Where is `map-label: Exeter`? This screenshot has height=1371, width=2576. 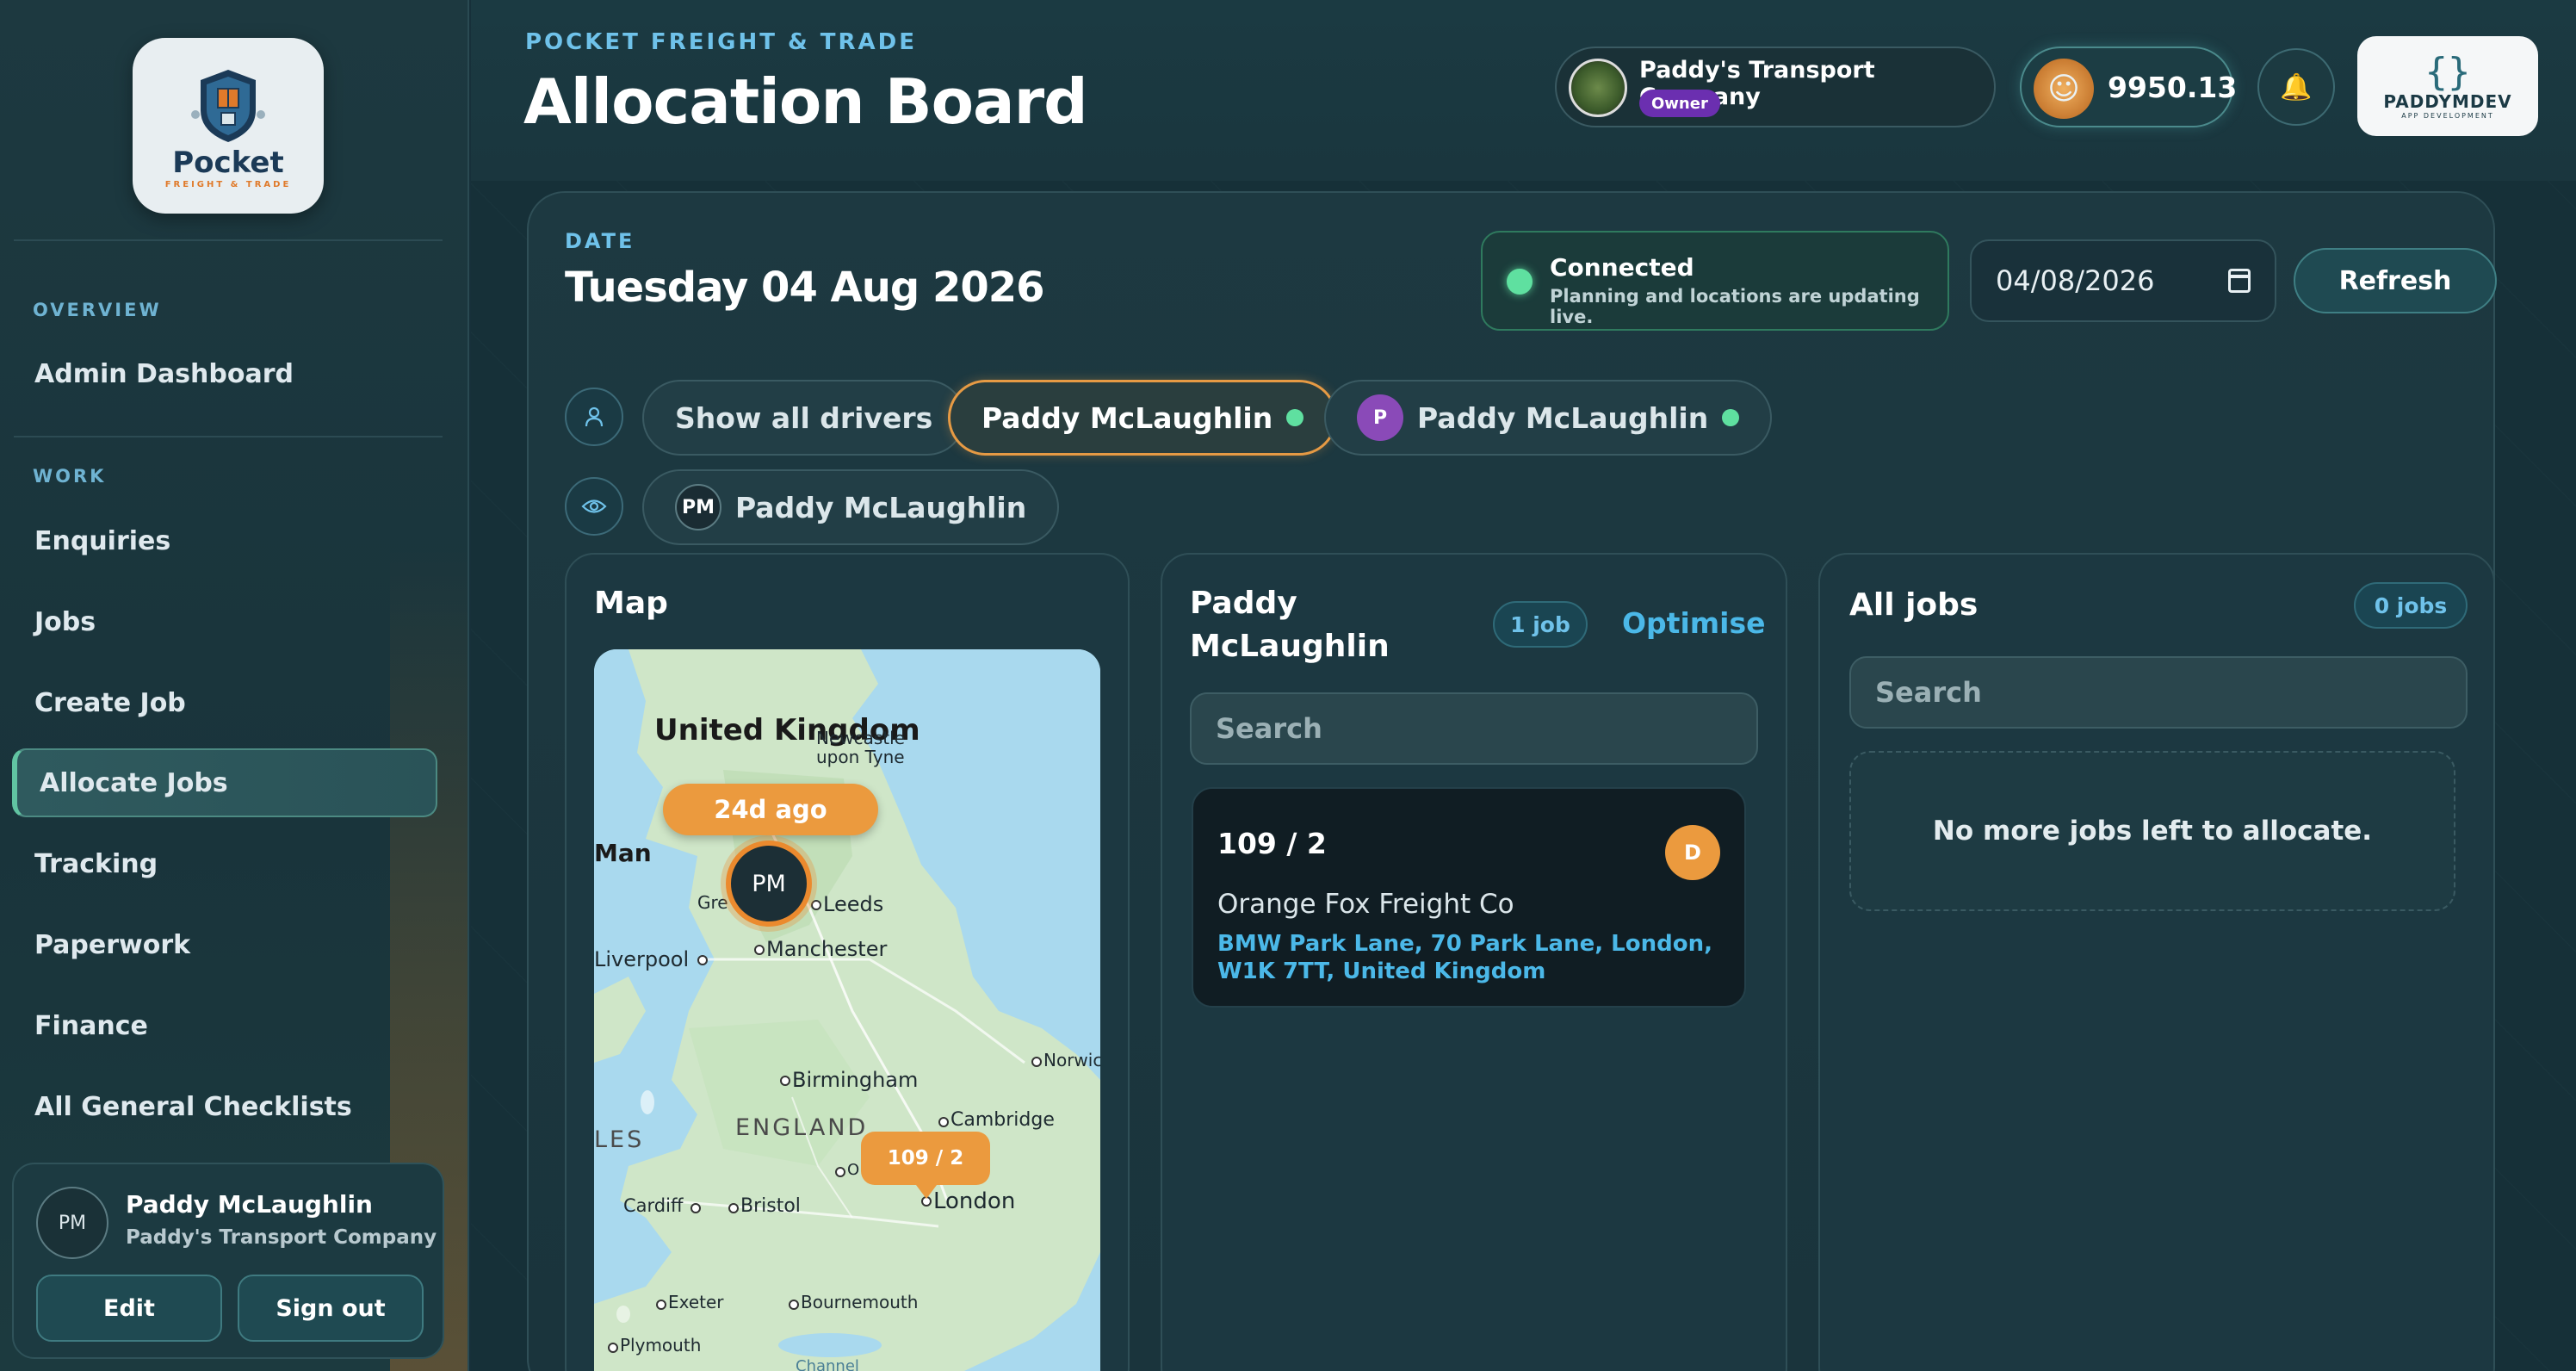 map-label: Exeter is located at coordinates (696, 1302).